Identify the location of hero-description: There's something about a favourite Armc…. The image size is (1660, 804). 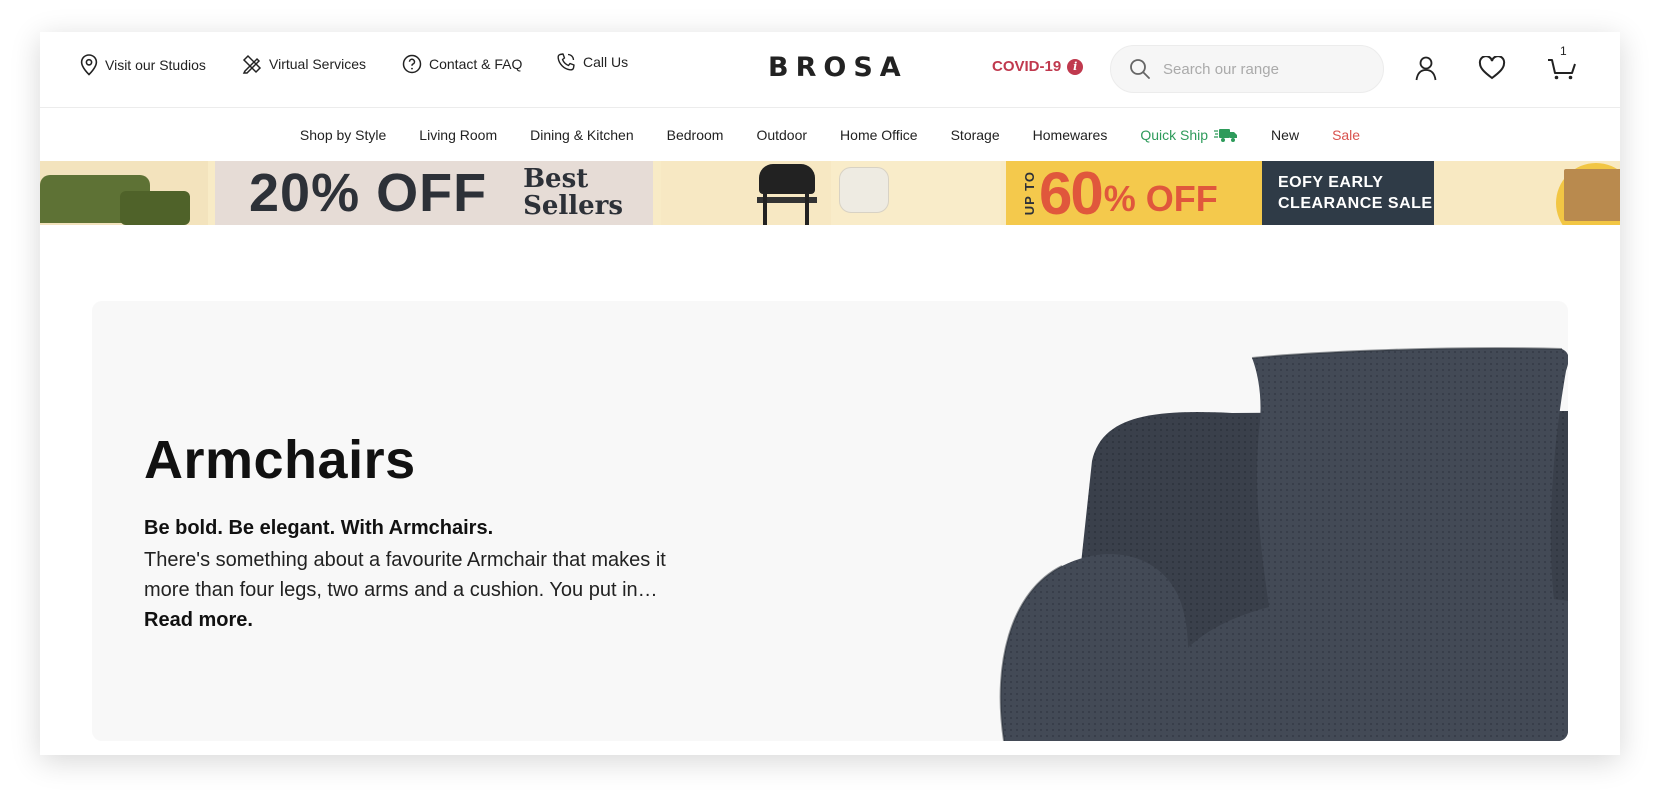
(424, 590).